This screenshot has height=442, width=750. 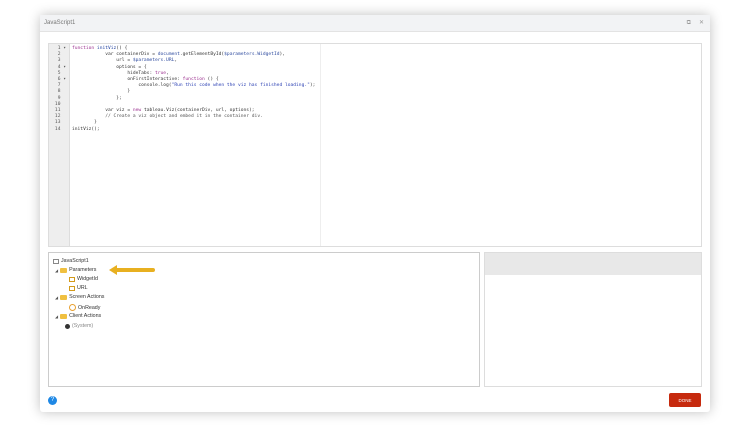 I want to click on javascript-icon, so click(x=56, y=261).